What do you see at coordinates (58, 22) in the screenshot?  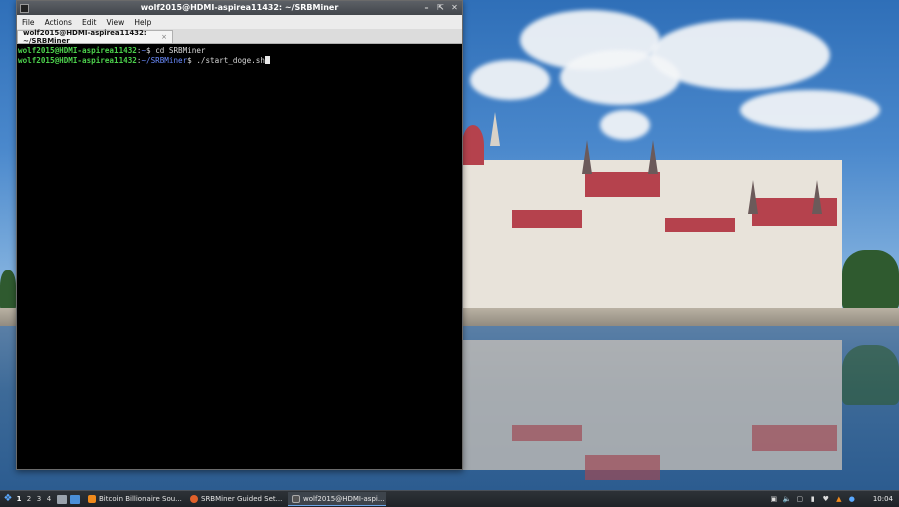 I see `menu-actions: Actions` at bounding box center [58, 22].